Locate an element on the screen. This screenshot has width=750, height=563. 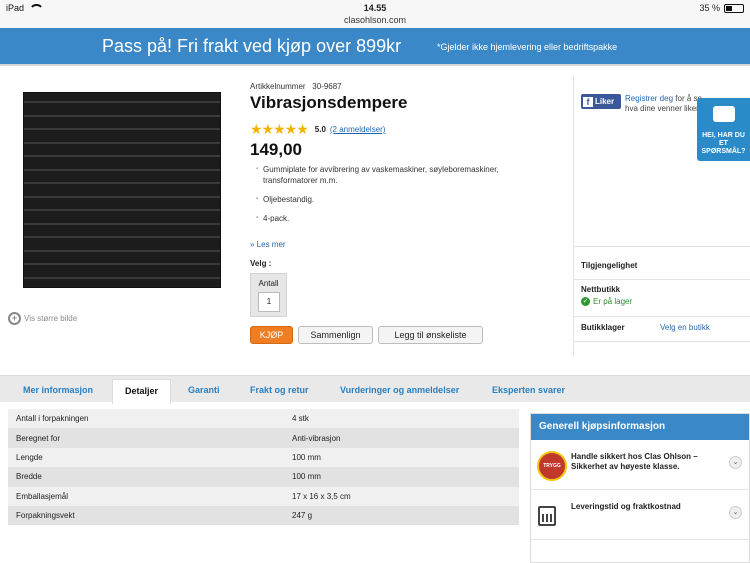
tab-warranty: Garanti is located at coordinates (204, 390).